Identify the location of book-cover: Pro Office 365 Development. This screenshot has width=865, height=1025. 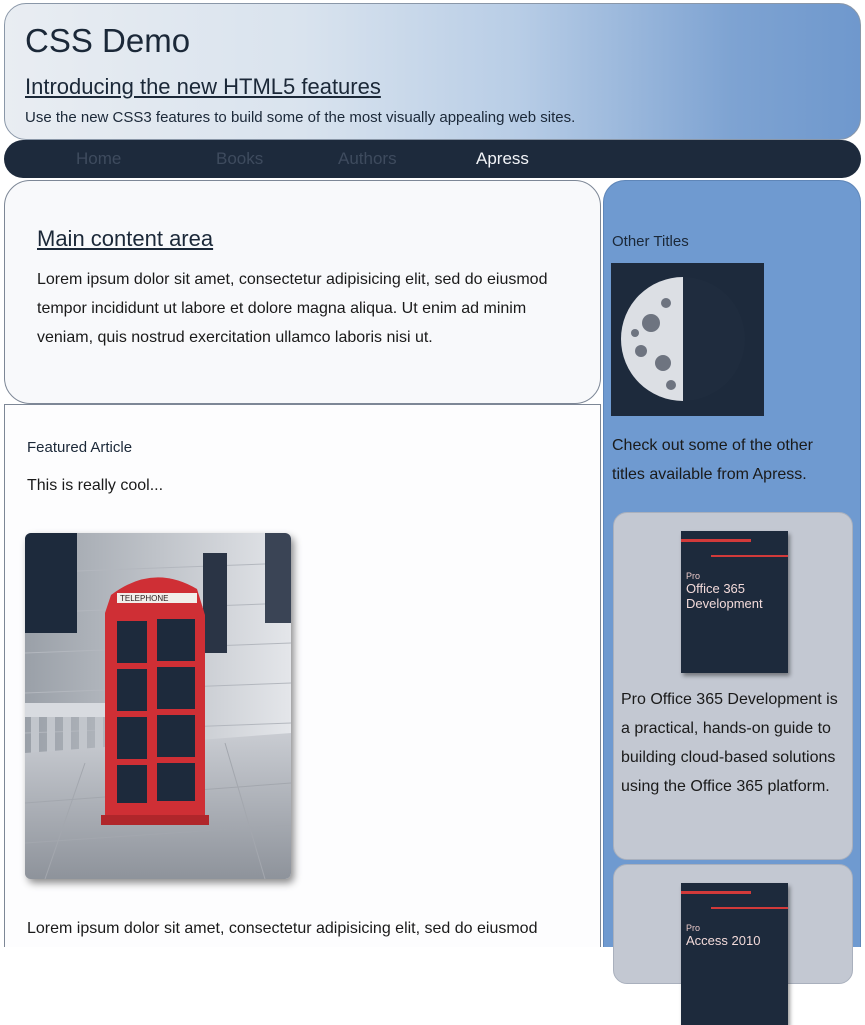
(734, 602).